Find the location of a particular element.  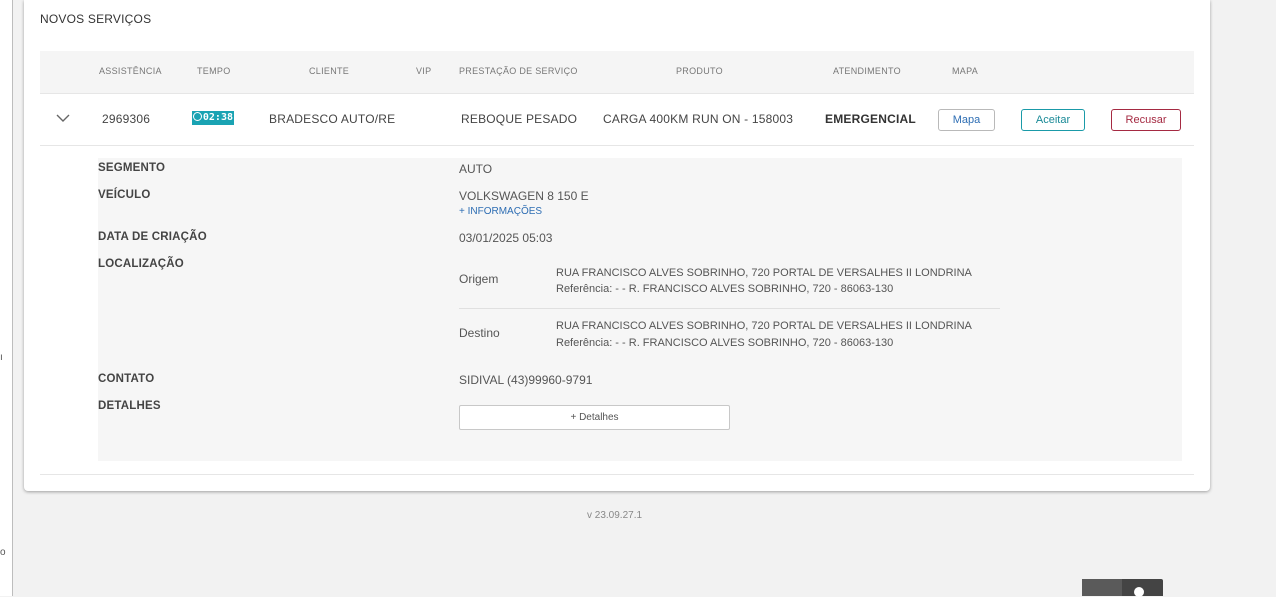

header-atendimento: ATENDIMENTO is located at coordinates (867, 71).